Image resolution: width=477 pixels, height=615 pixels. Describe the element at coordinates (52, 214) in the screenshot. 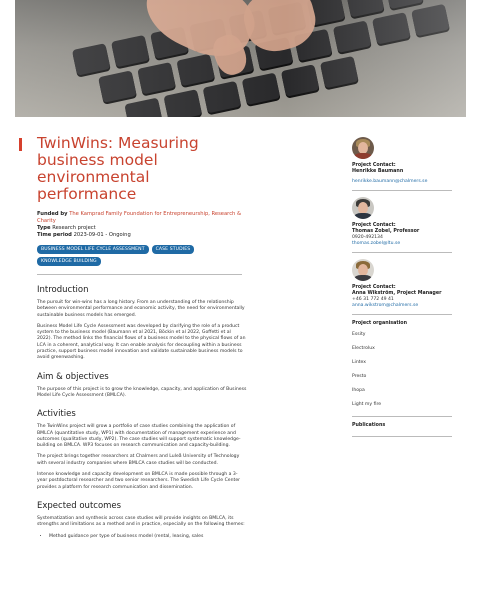

I see `funded-by-label: Funded by` at that location.